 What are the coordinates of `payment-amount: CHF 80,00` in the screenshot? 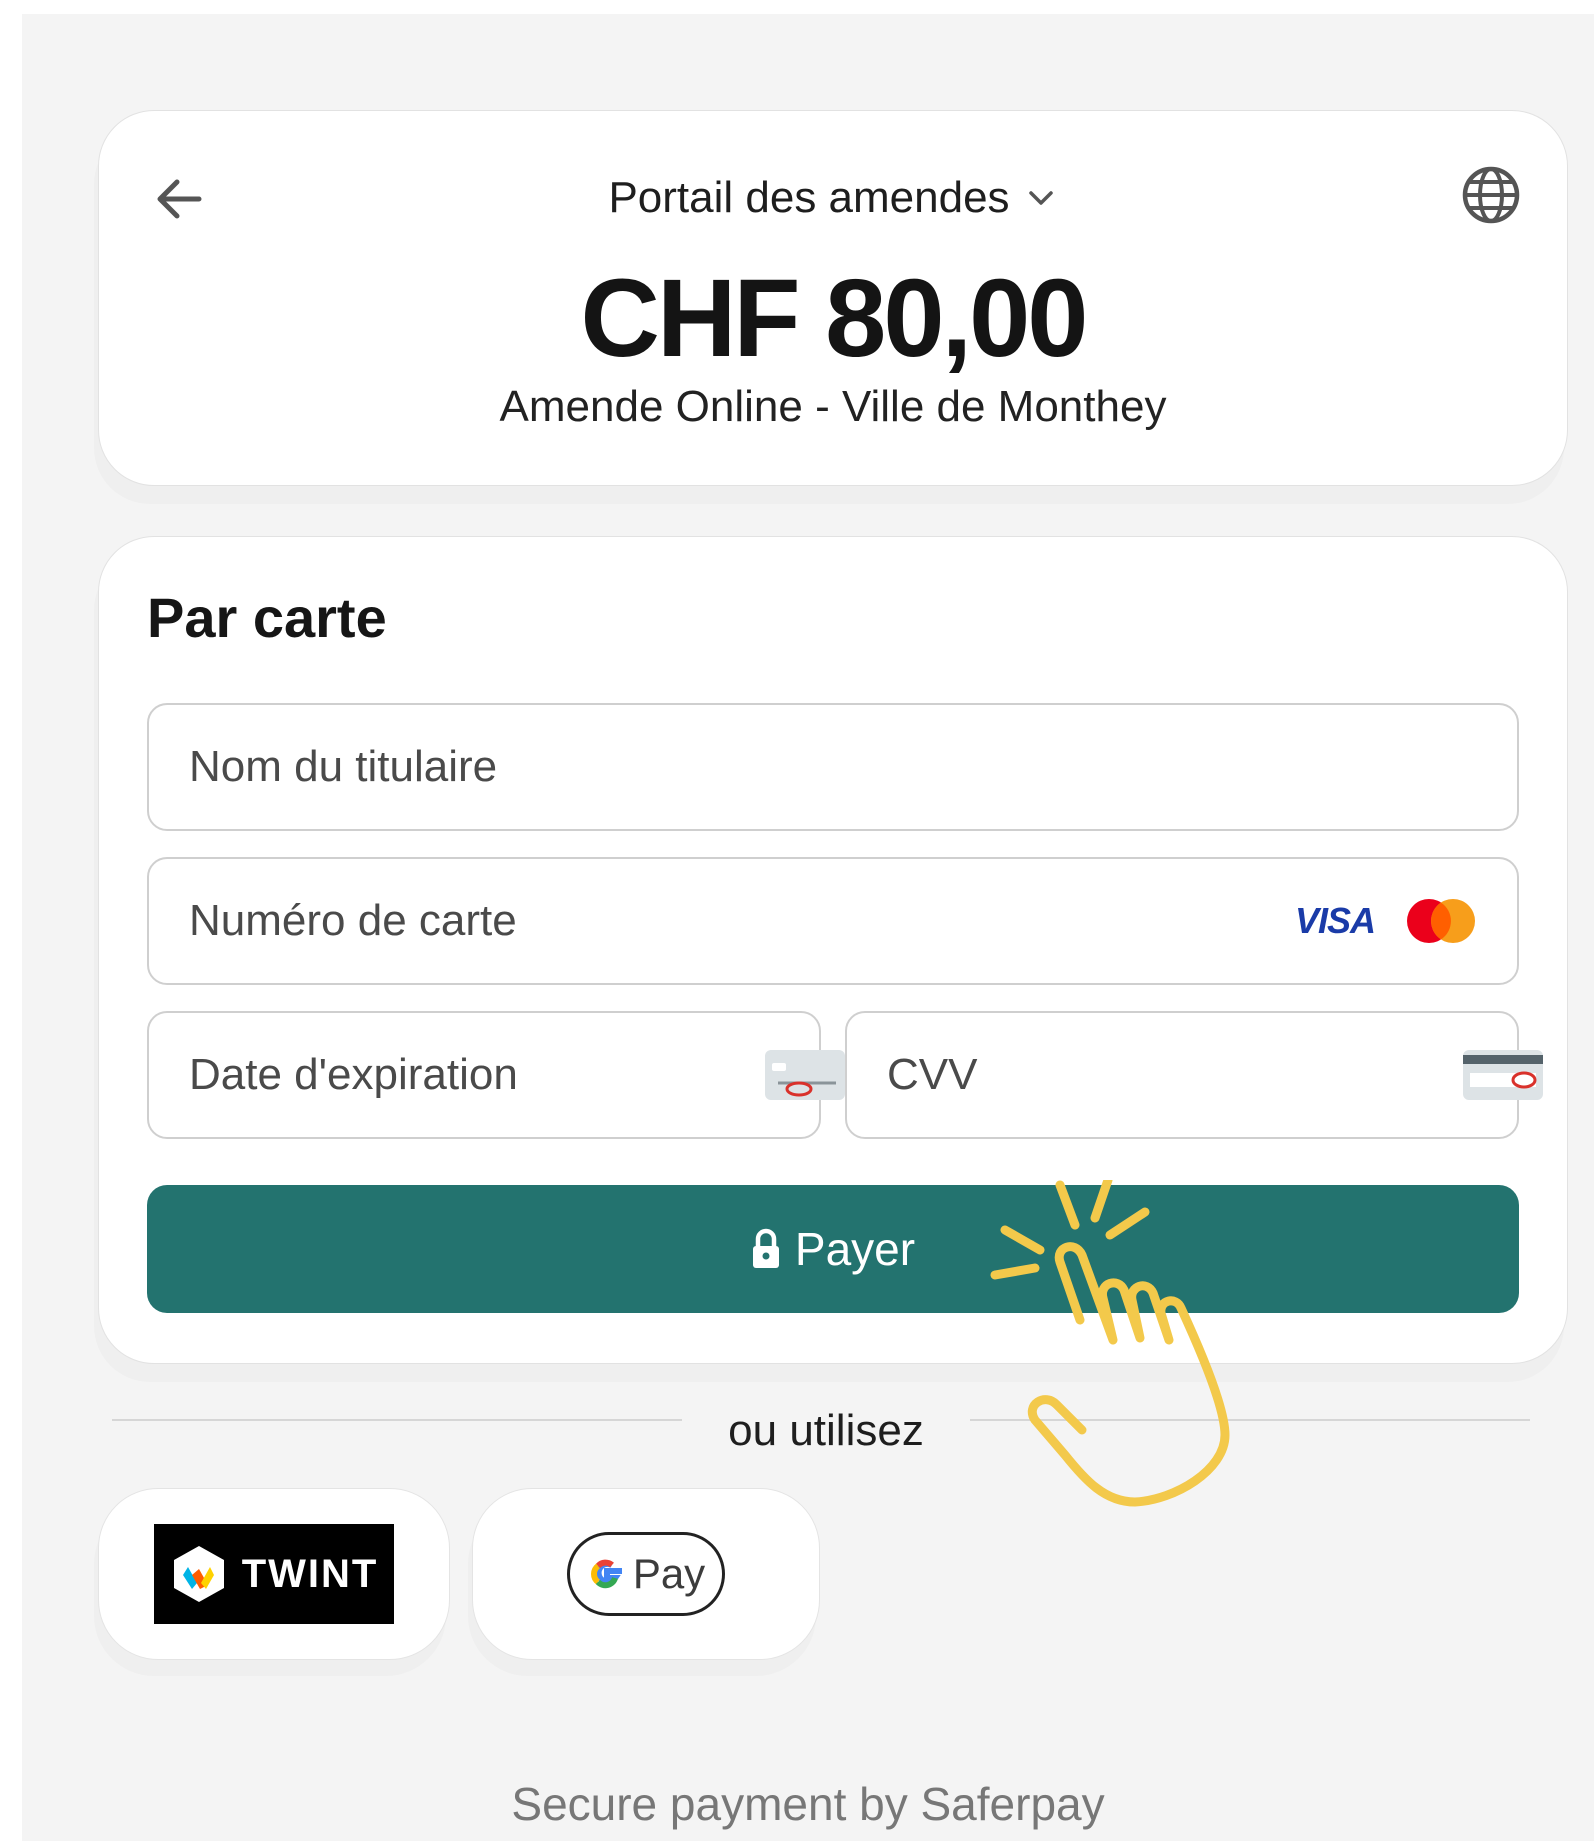 It's located at (834, 318).